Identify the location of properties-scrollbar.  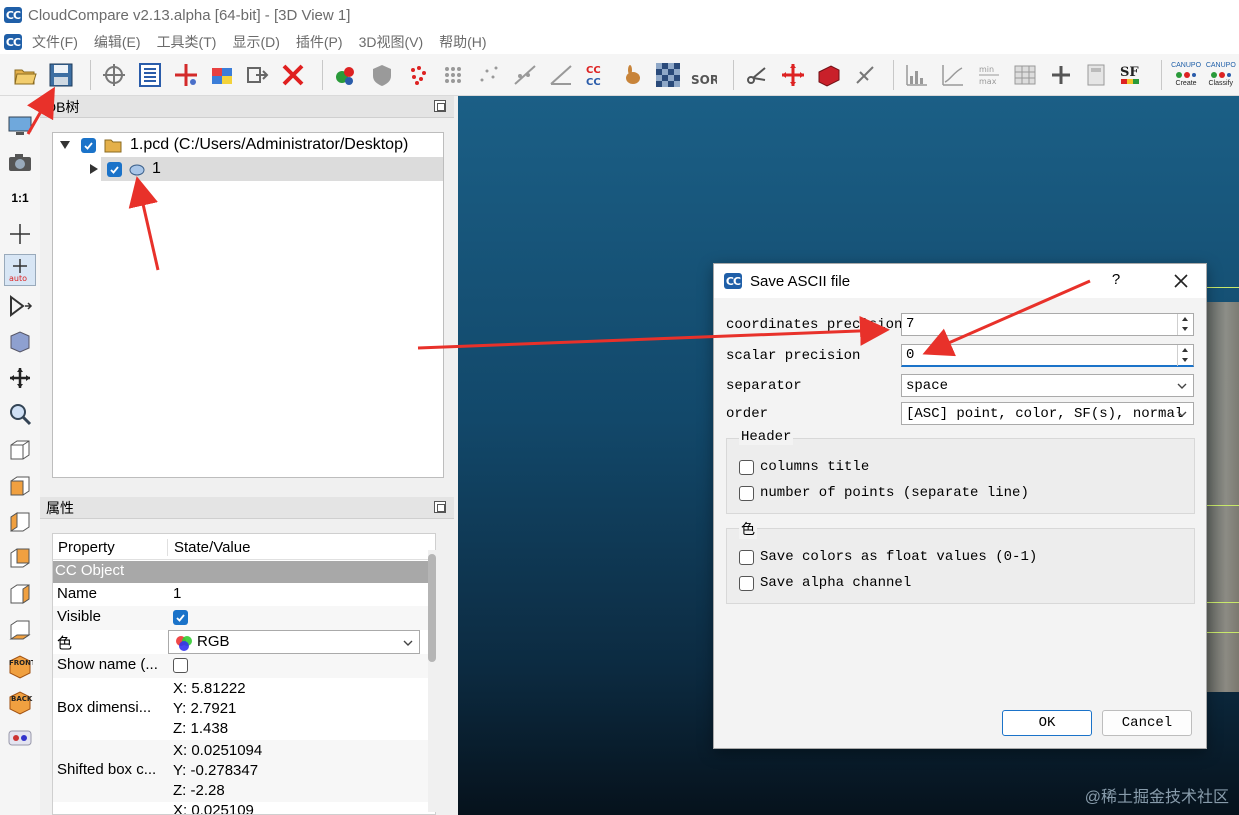
(432, 681).